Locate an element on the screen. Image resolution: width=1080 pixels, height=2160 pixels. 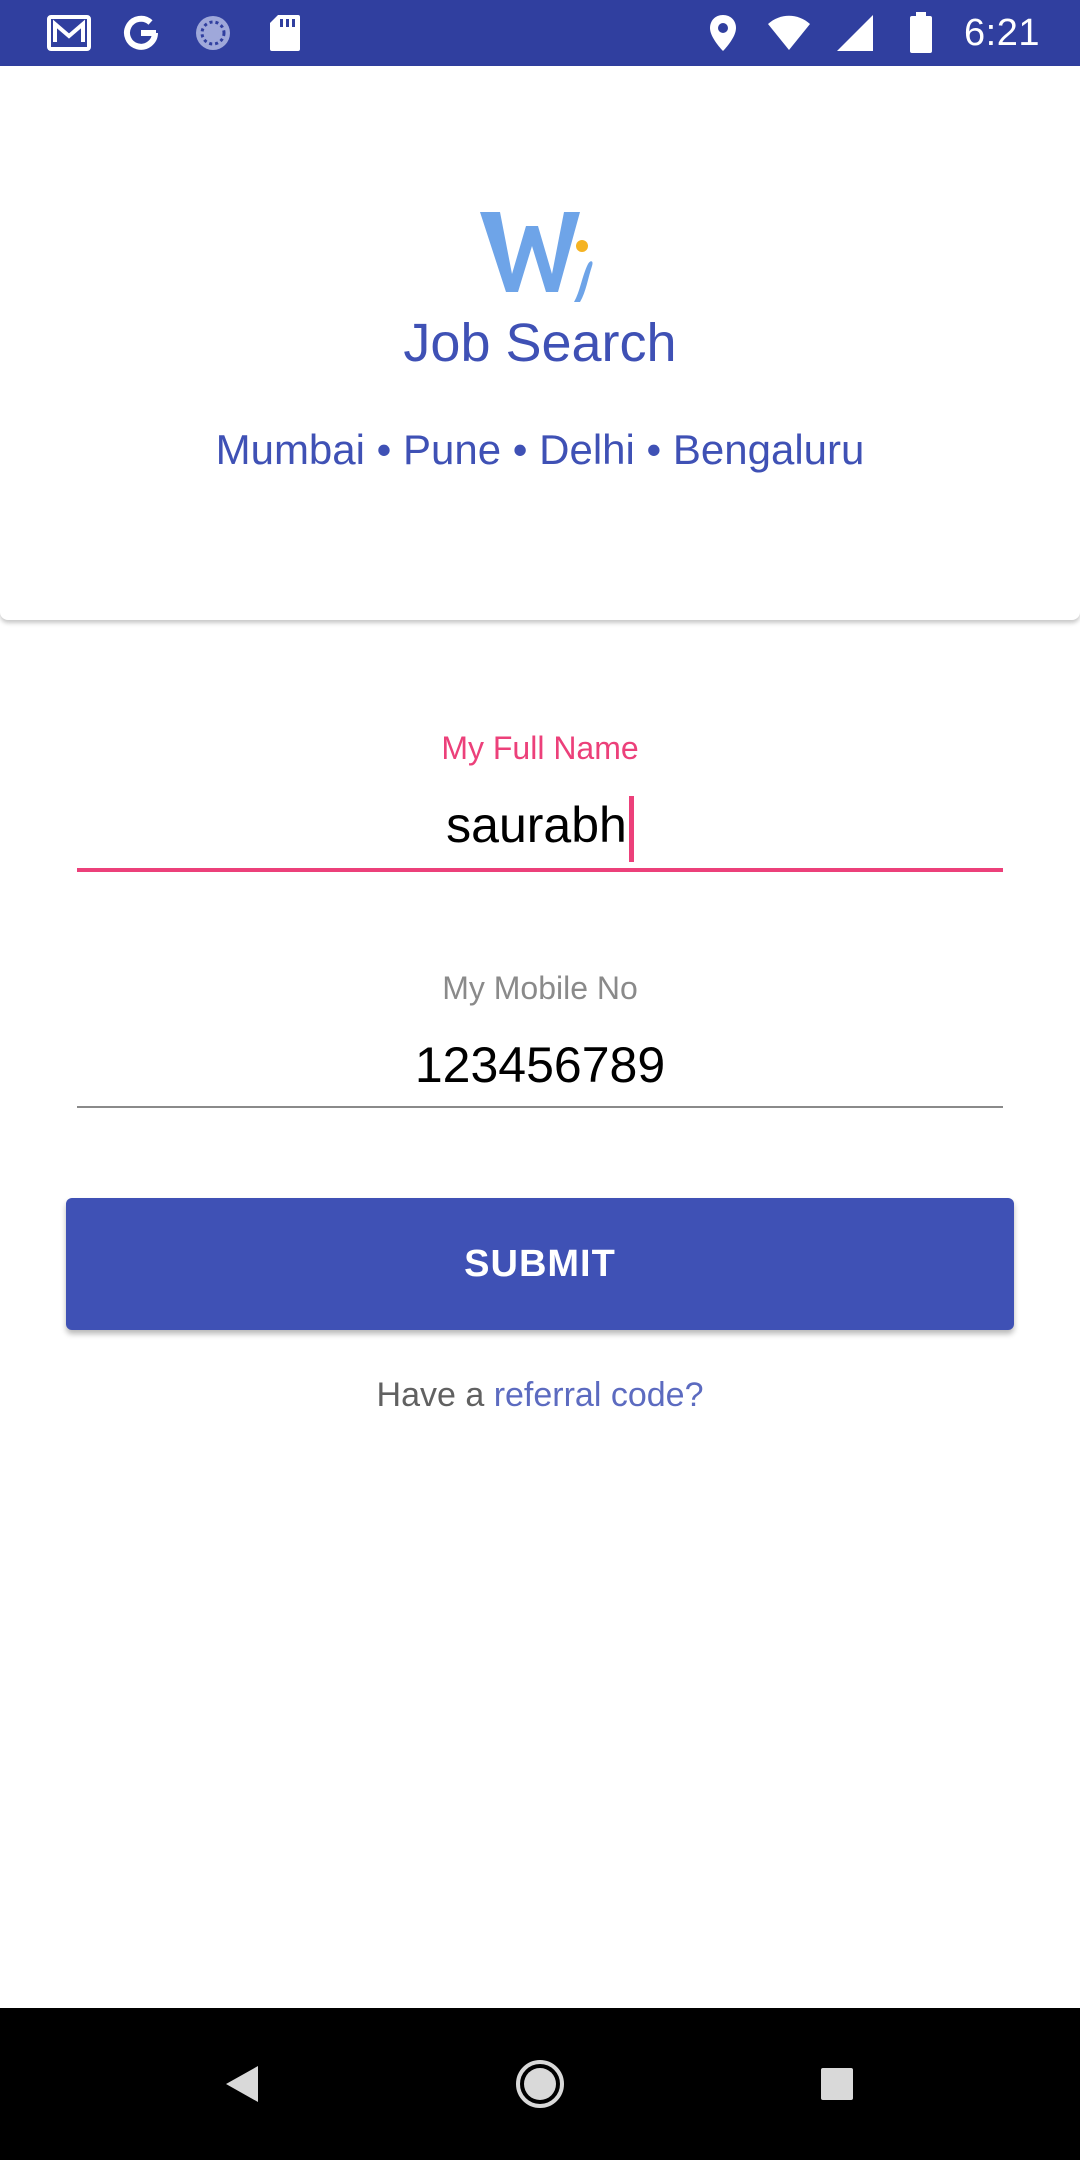
text-cursor is located at coordinates (631, 829).